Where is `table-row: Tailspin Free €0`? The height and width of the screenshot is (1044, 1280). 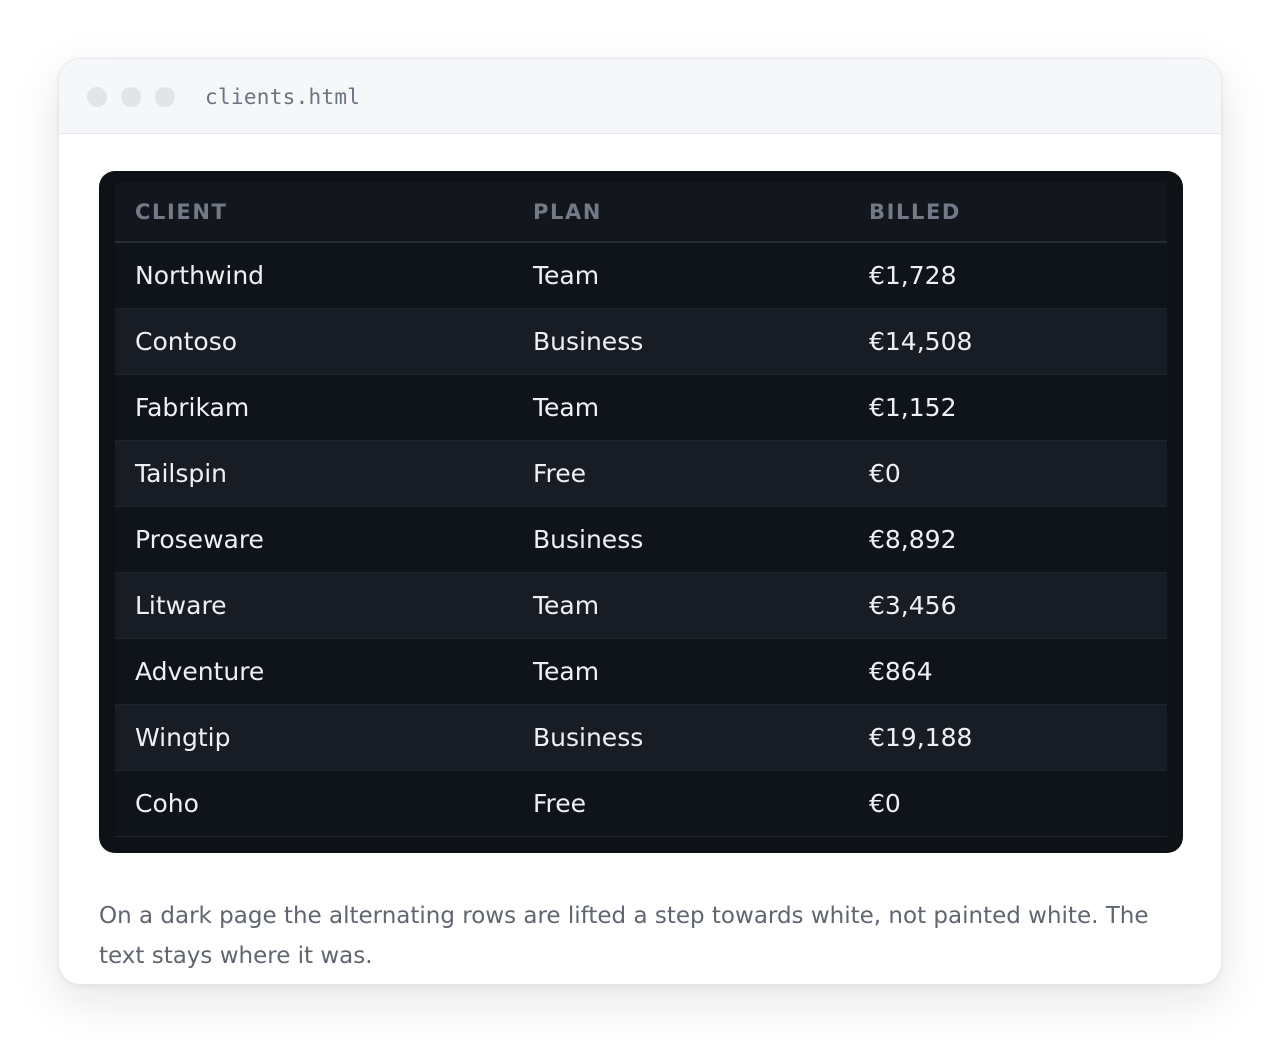 table-row: Tailspin Free €0 is located at coordinates (641, 473).